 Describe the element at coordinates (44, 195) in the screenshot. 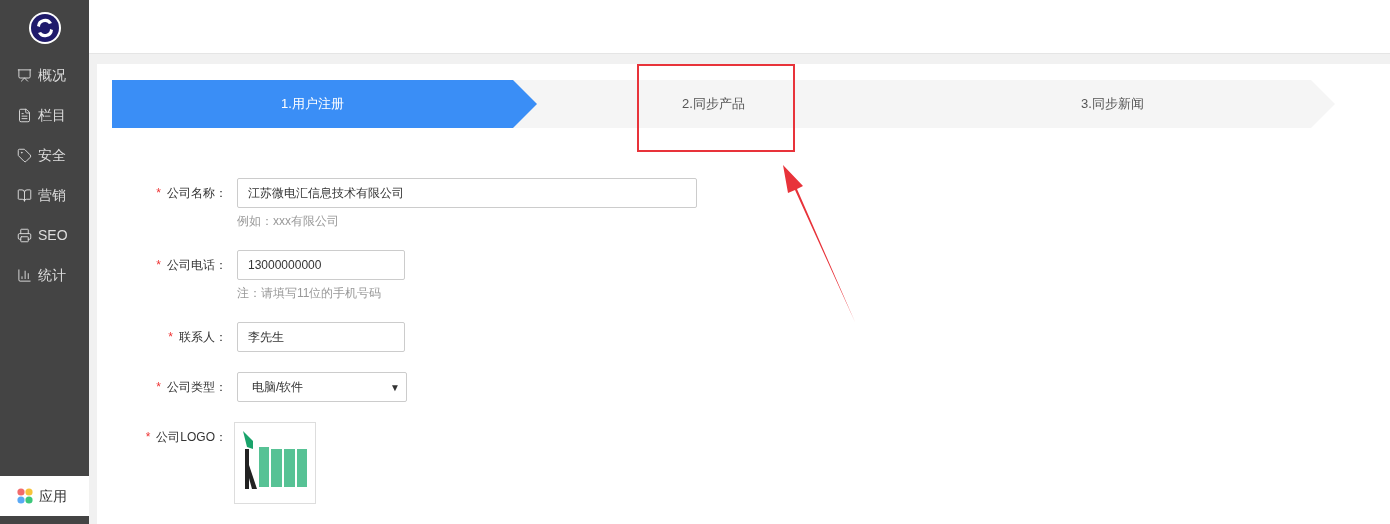

I see `sidebar-item: 营销` at that location.